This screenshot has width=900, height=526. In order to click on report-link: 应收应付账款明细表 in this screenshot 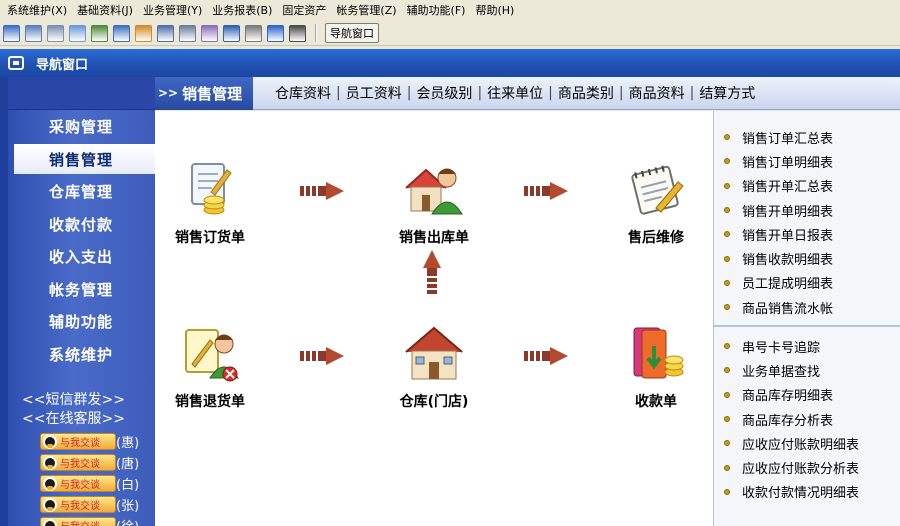, I will do `click(807, 443)`.